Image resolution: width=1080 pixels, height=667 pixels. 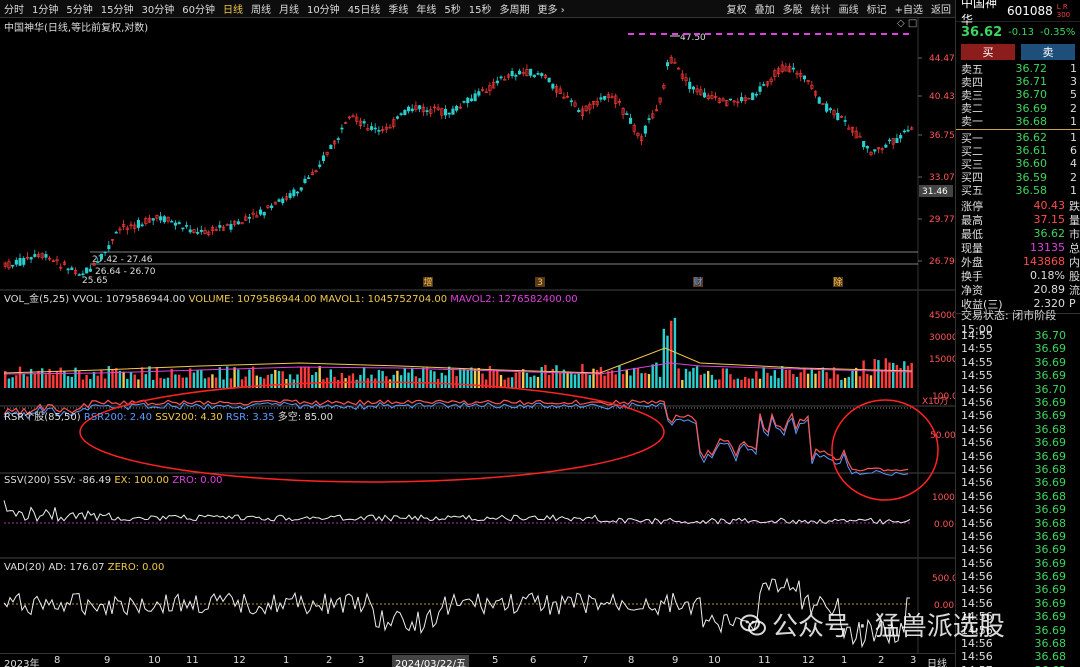 I want to click on period-label: 日线, so click(x=937, y=661).